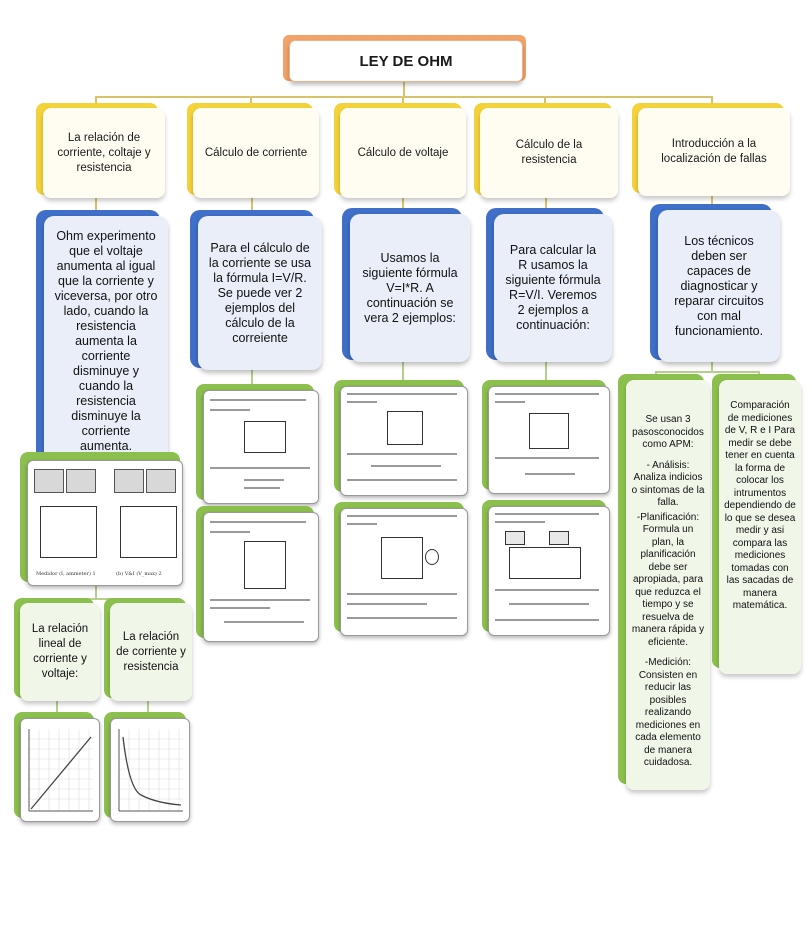  Describe the element at coordinates (261, 577) in the screenshot. I see `current-example-2-image` at that location.